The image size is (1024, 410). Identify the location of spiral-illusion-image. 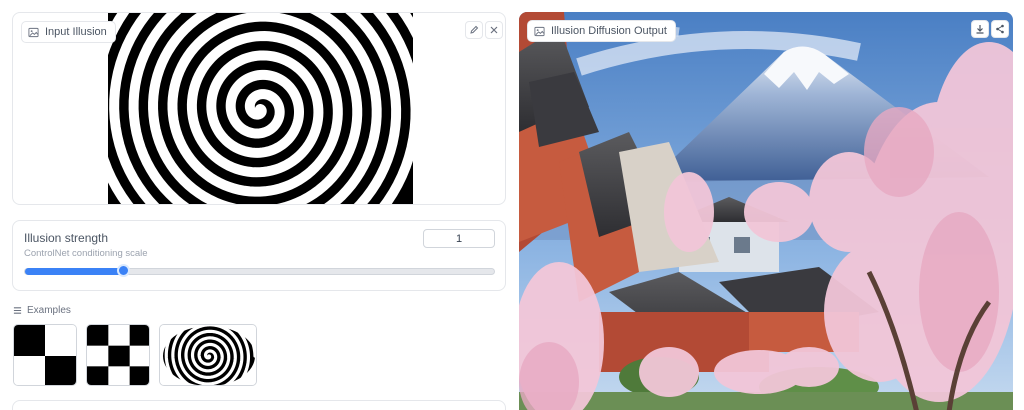
(260, 108).